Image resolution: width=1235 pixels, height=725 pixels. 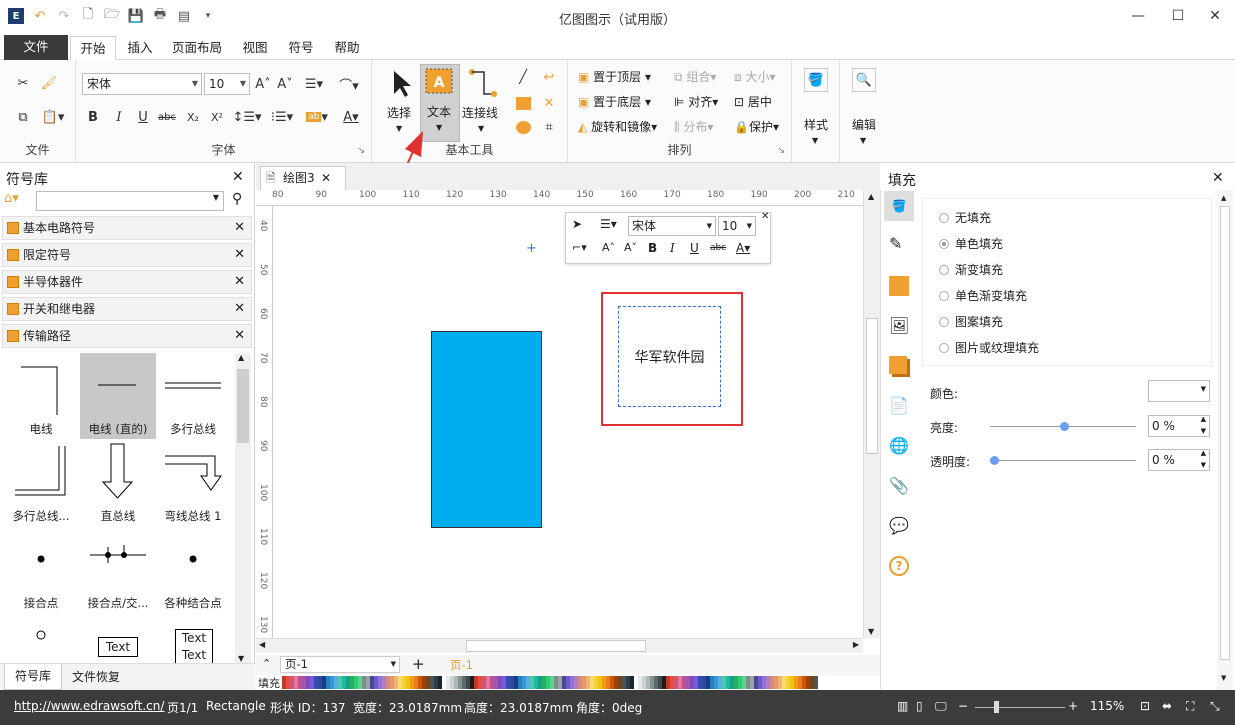 I want to click on mini-font-select: 宋体 ▼, so click(x=672, y=226).